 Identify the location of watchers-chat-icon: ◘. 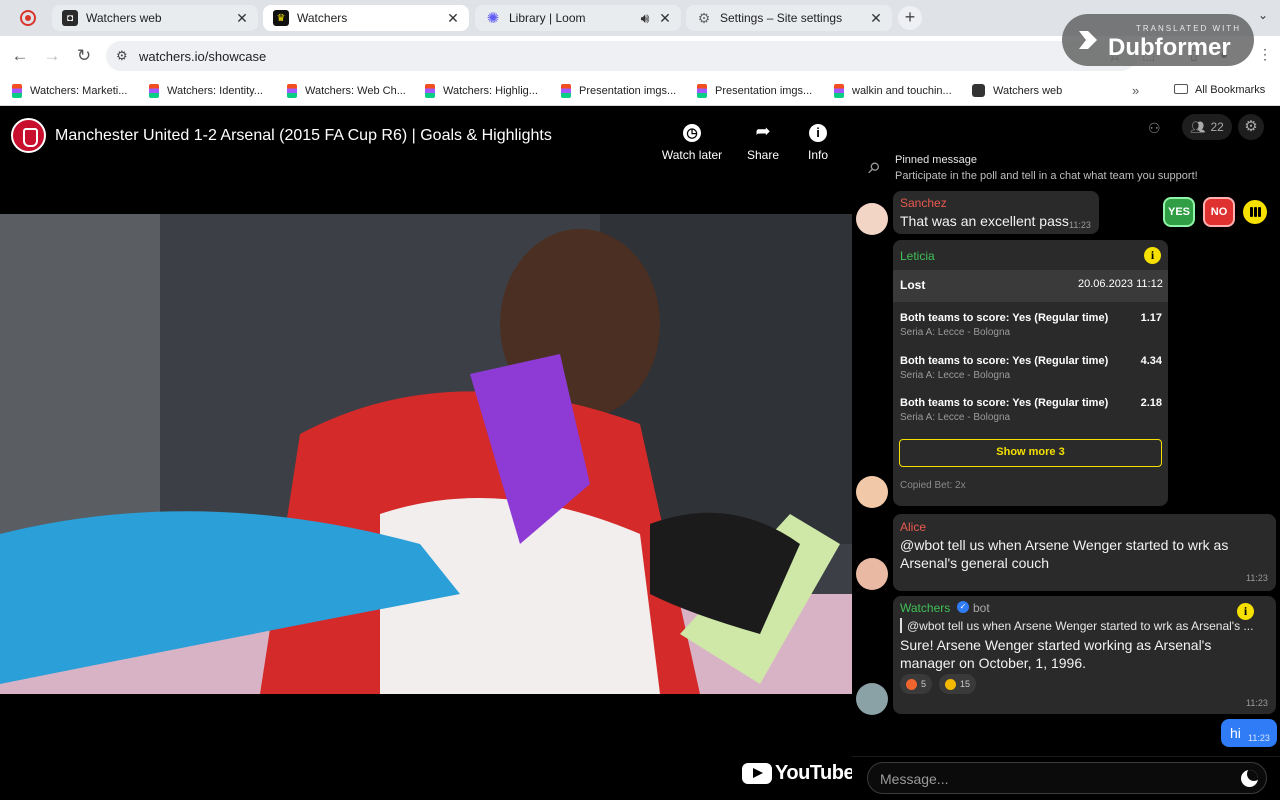
(70, 18).